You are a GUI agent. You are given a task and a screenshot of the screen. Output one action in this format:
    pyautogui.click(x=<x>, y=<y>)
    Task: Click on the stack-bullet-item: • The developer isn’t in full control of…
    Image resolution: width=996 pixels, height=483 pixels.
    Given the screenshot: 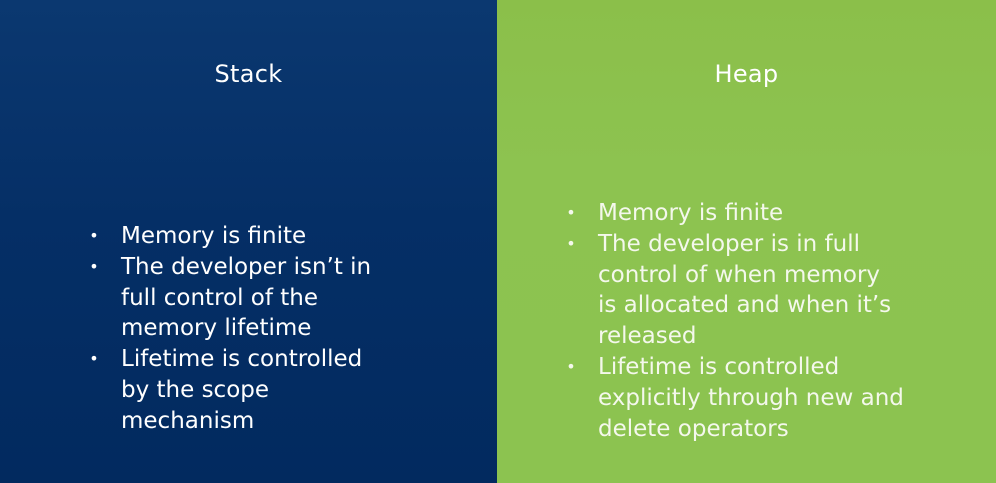 What is the action you would take?
    pyautogui.click(x=238, y=298)
    